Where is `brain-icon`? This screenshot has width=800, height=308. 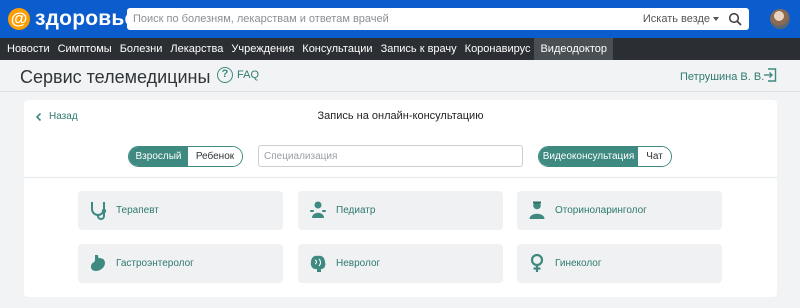
brain-icon is located at coordinates (318, 263).